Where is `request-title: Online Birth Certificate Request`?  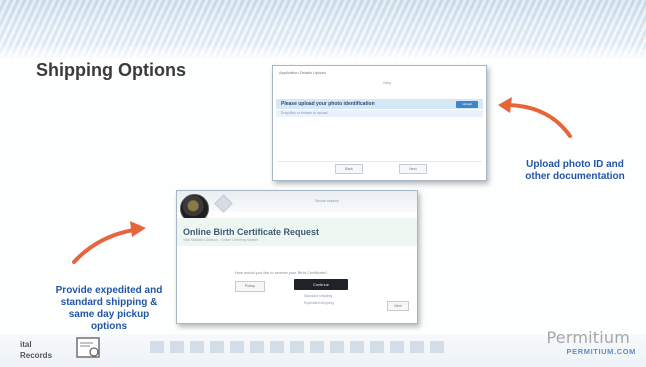
request-title: Online Birth Certificate Request is located at coordinates (251, 232).